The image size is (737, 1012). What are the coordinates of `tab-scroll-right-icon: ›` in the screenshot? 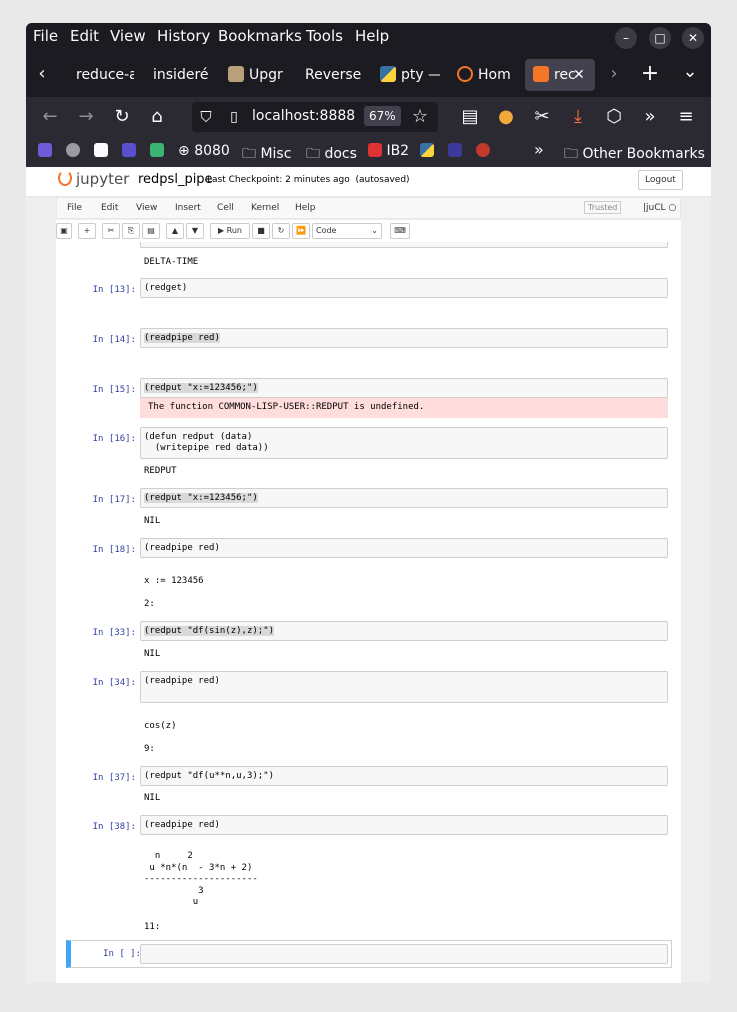 It's located at (614, 74).